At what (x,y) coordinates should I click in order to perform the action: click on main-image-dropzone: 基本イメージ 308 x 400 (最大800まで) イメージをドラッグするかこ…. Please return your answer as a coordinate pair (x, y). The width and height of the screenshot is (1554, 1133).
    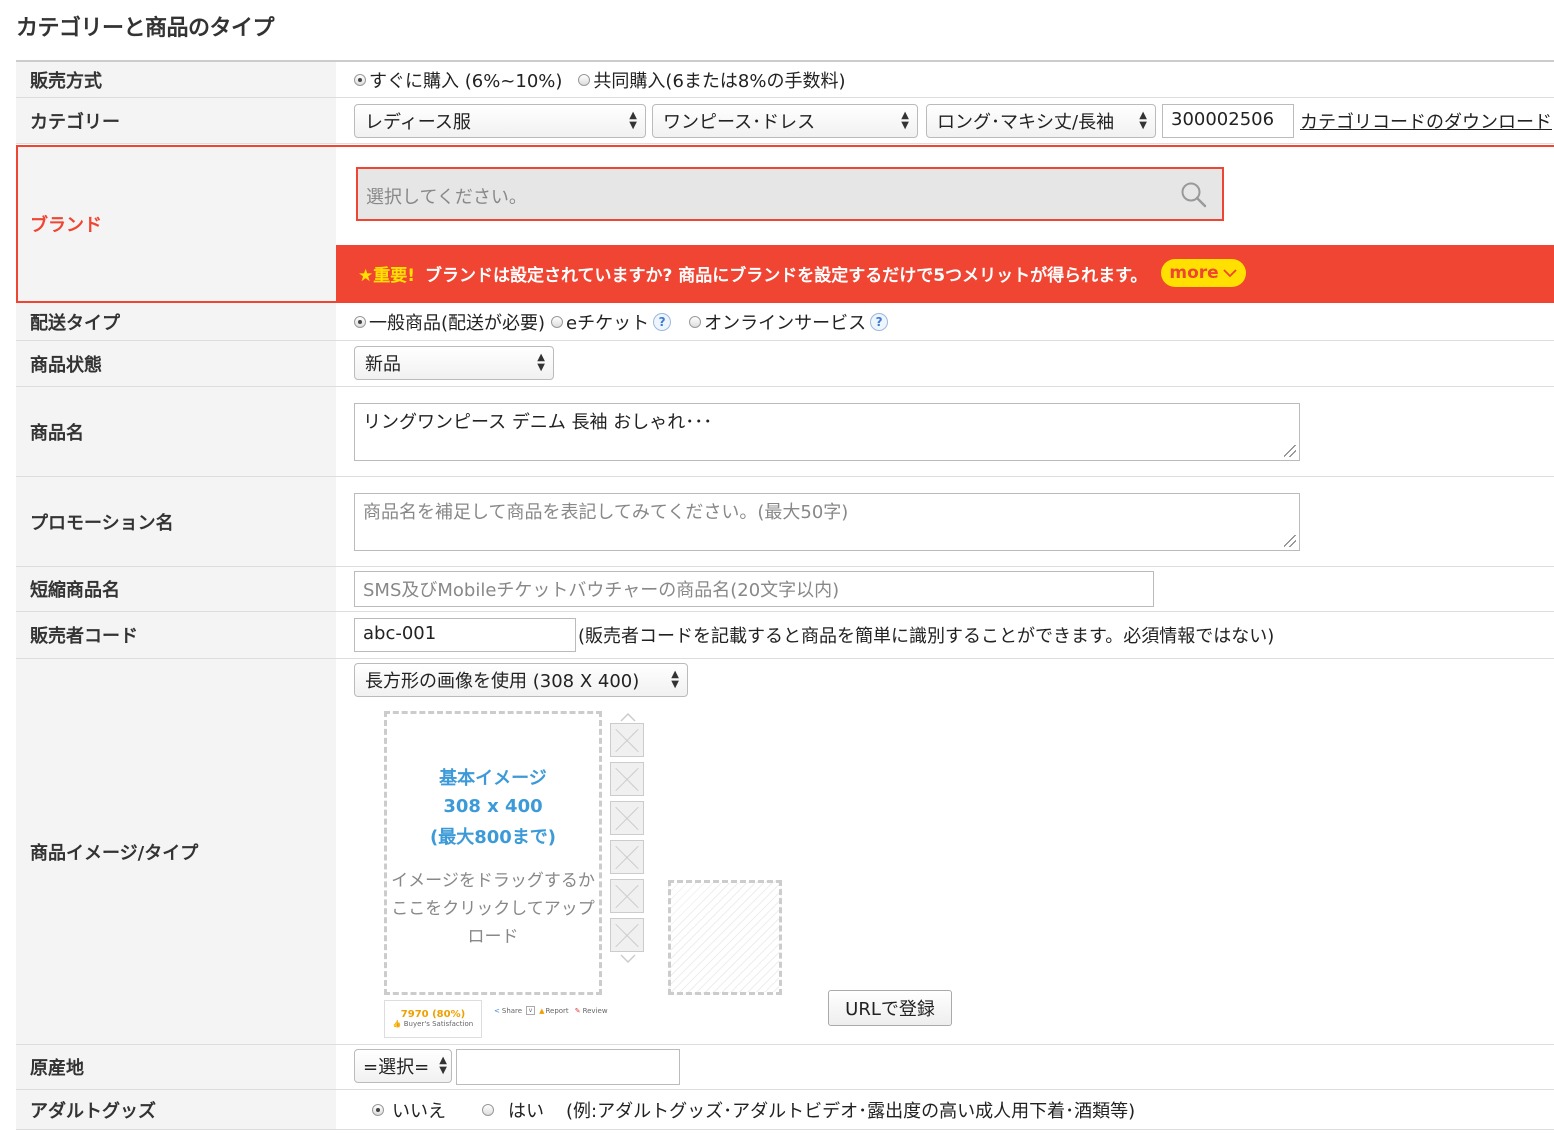
    Looking at the image, I should click on (493, 853).